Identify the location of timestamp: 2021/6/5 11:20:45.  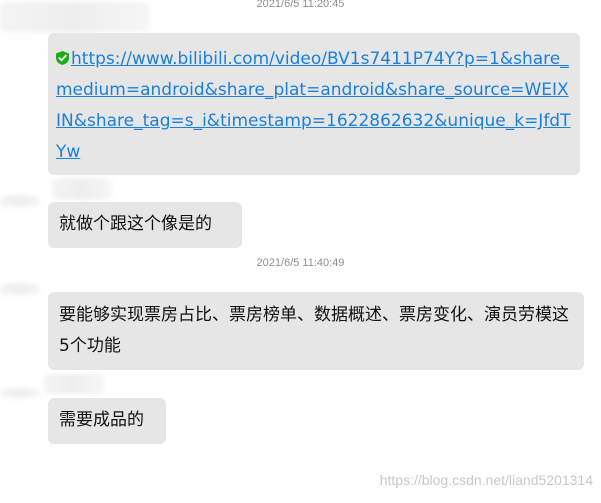
(300, 5).